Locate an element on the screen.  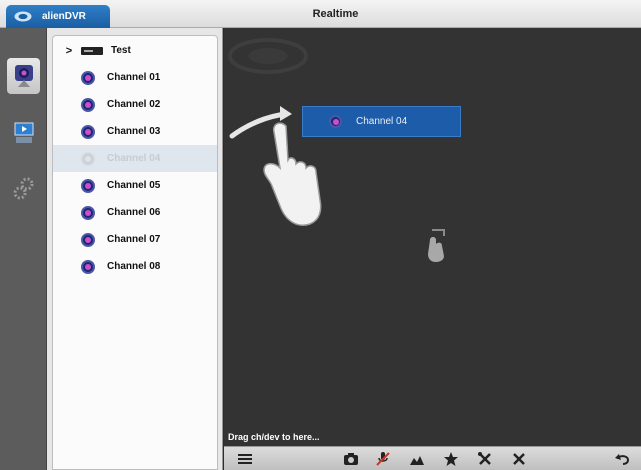
channel-label: Channel 06 is located at coordinates (134, 212).